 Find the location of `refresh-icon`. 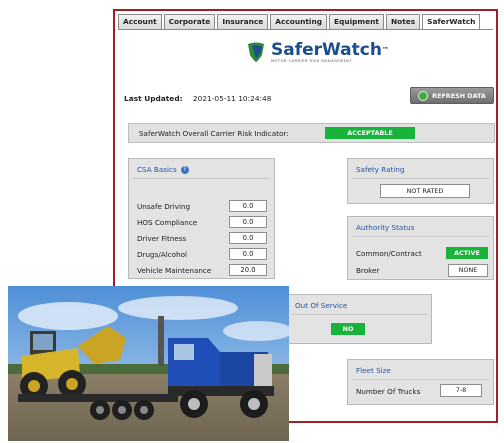

refresh-icon is located at coordinates (423, 95).